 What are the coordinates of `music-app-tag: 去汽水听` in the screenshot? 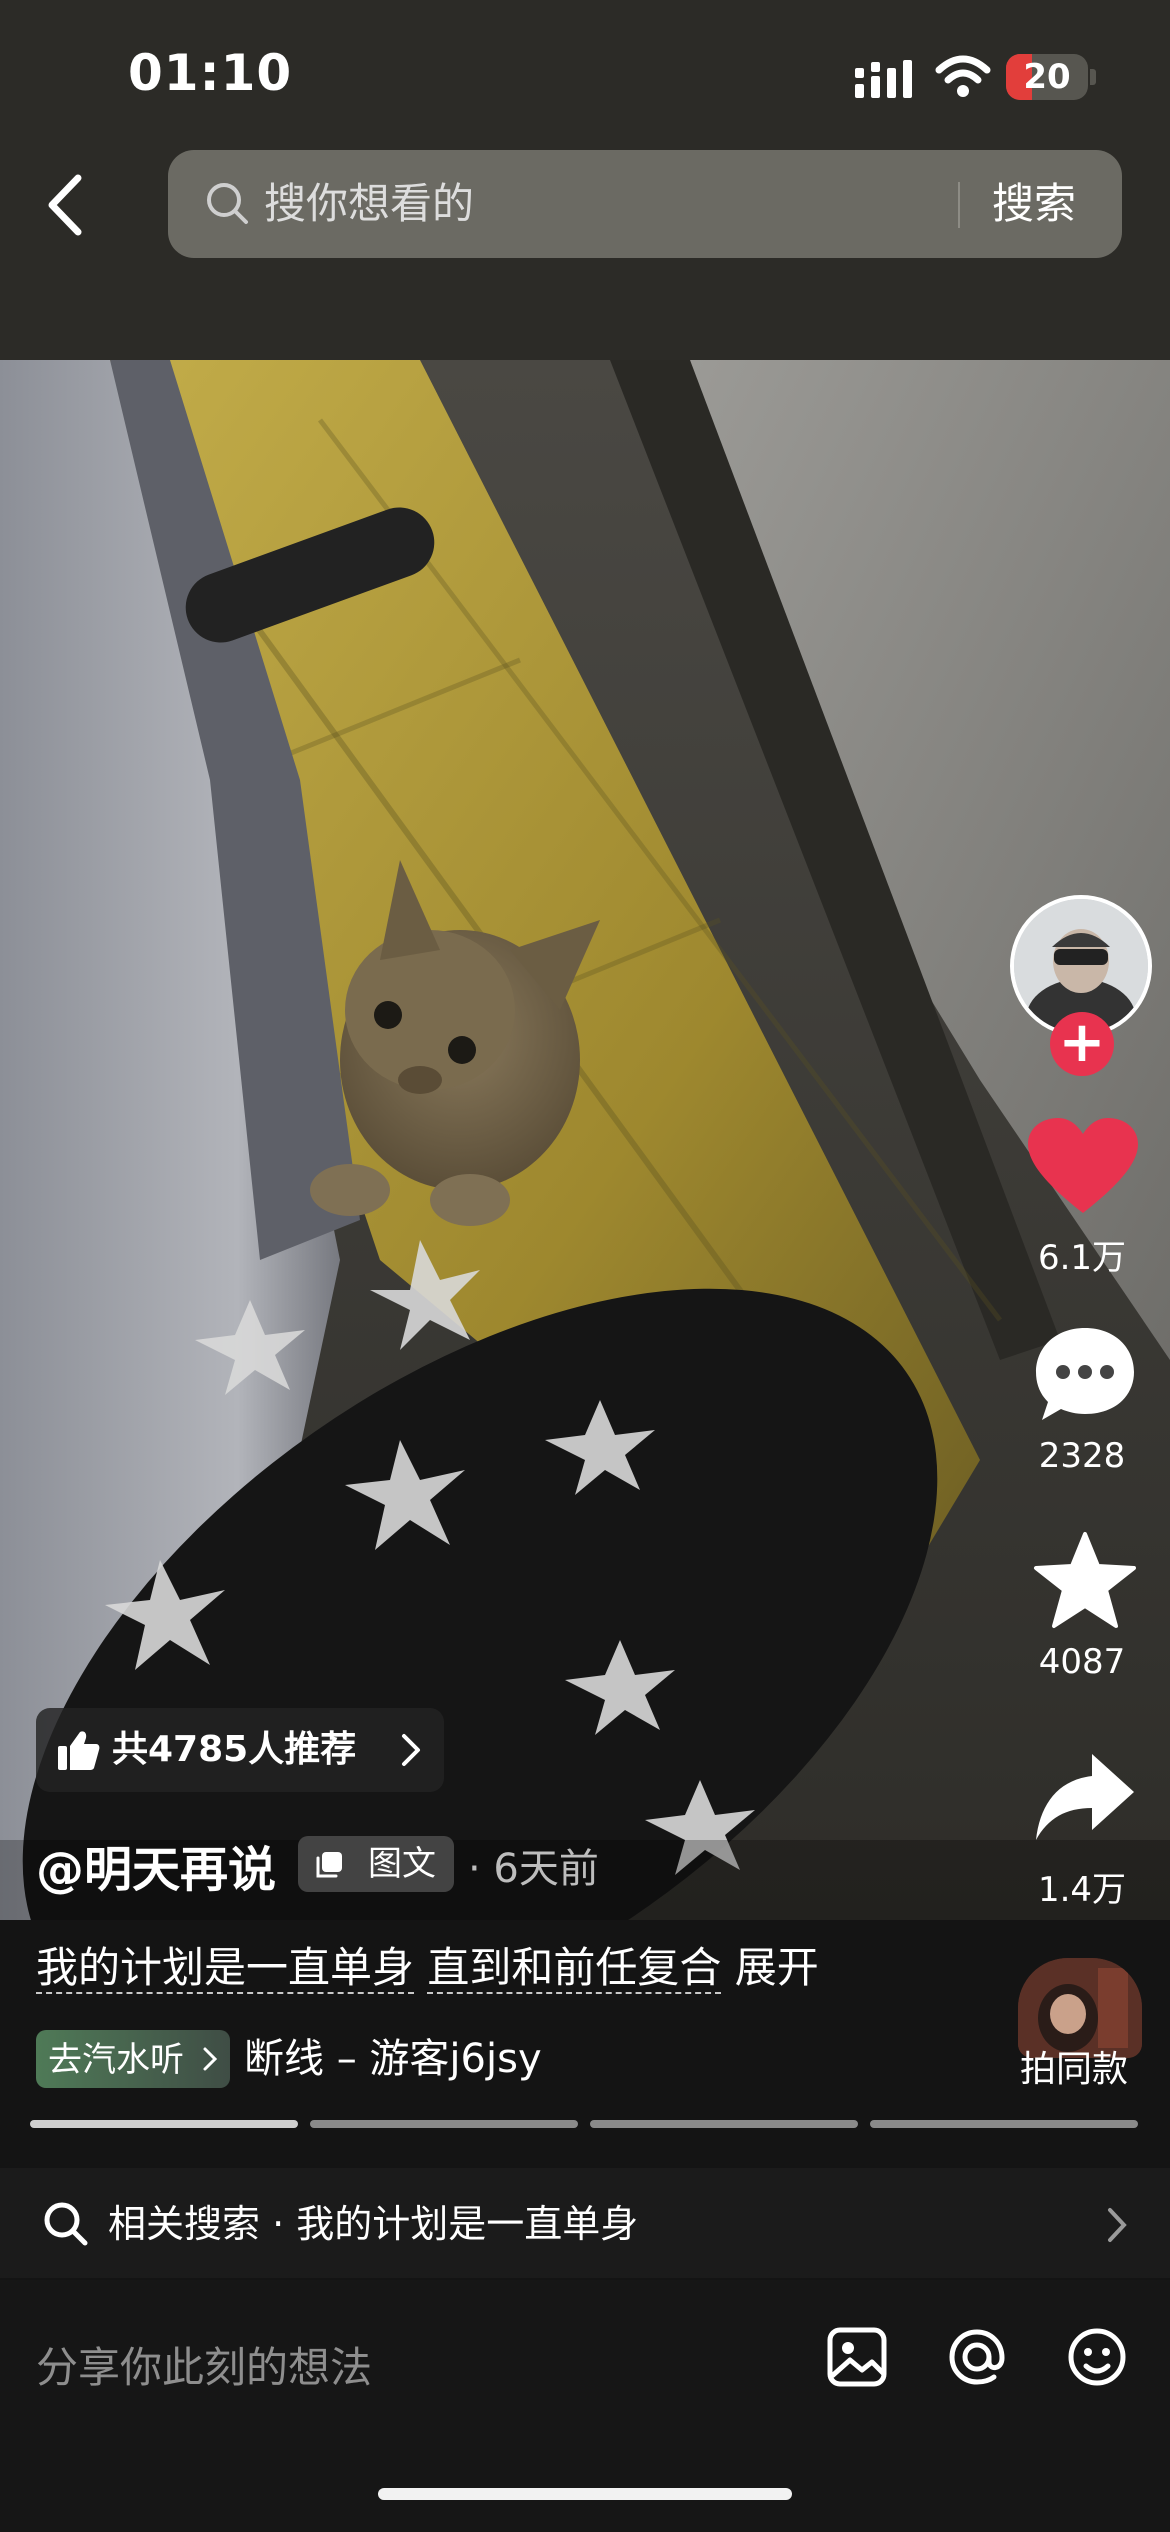 It's located at (133, 2059).